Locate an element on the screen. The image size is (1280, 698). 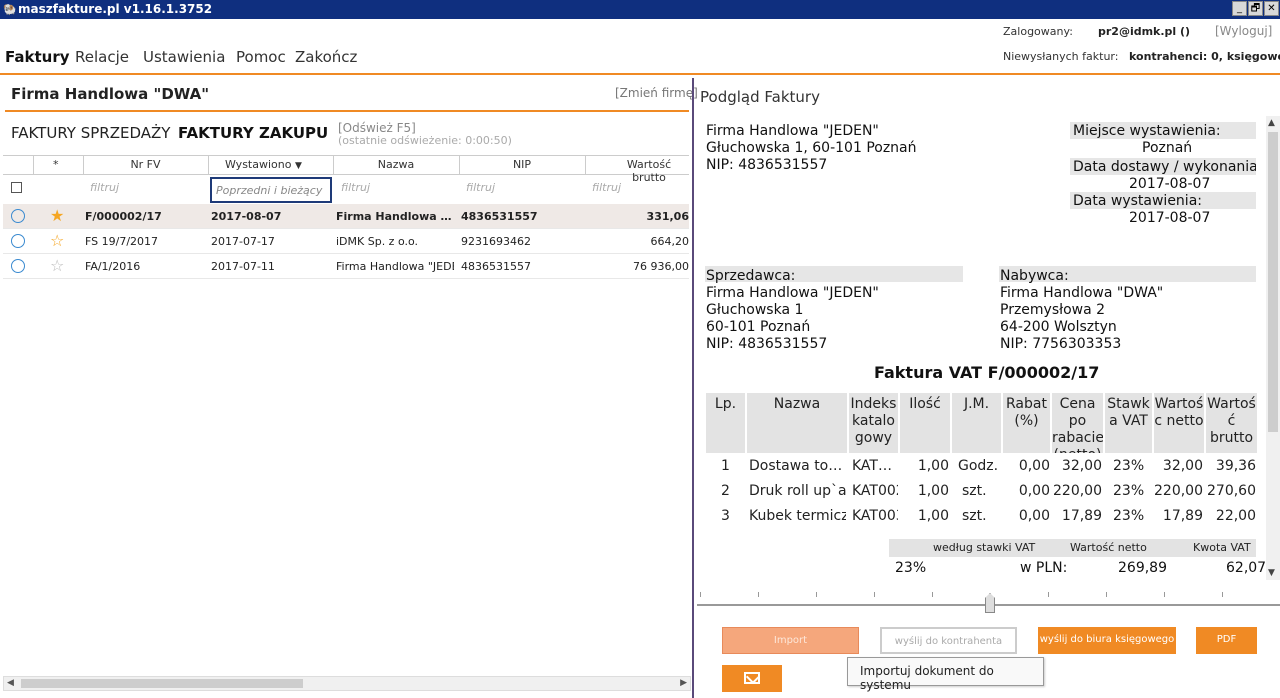
window-title: maszfakture.pl v1.16.1.3752 is located at coordinates (115, 9).